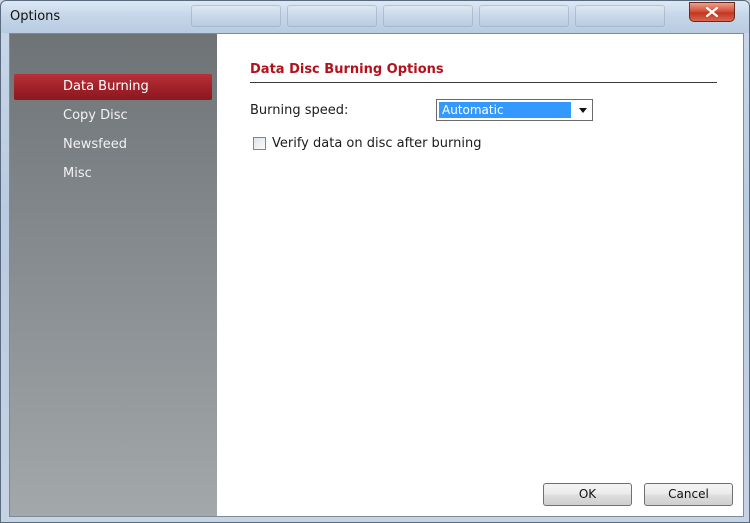  What do you see at coordinates (347, 69) in the screenshot?
I see `section-title: Data Disc Burning Options` at bounding box center [347, 69].